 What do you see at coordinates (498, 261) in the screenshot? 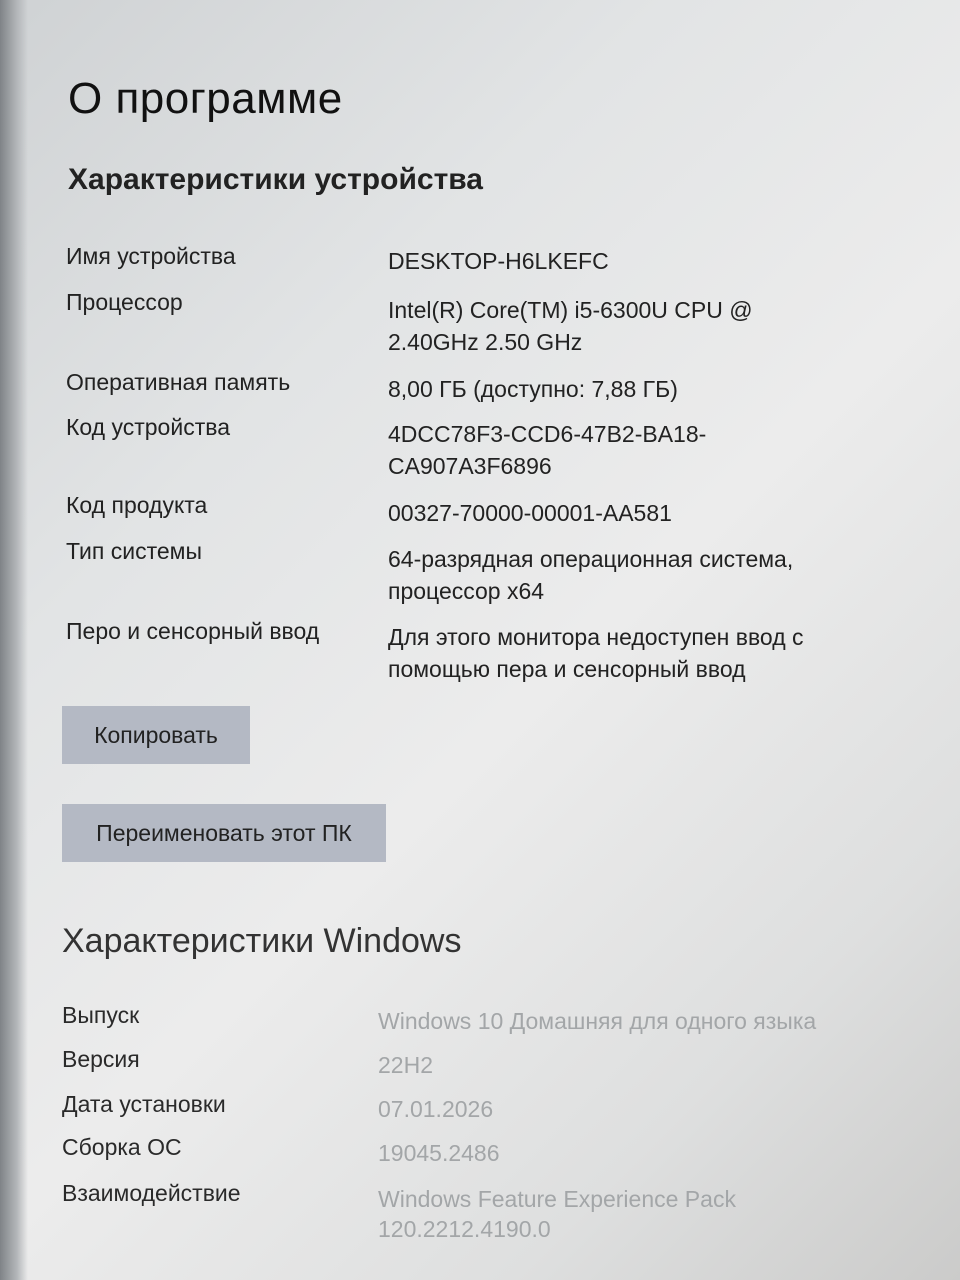
I see `device-name-value: DESKTOP-H6LKEFC` at bounding box center [498, 261].